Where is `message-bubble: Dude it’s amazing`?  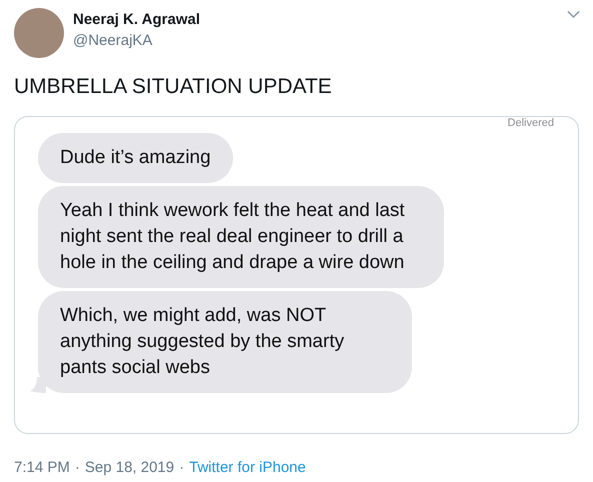 message-bubble: Dude it’s amazing is located at coordinates (135, 158).